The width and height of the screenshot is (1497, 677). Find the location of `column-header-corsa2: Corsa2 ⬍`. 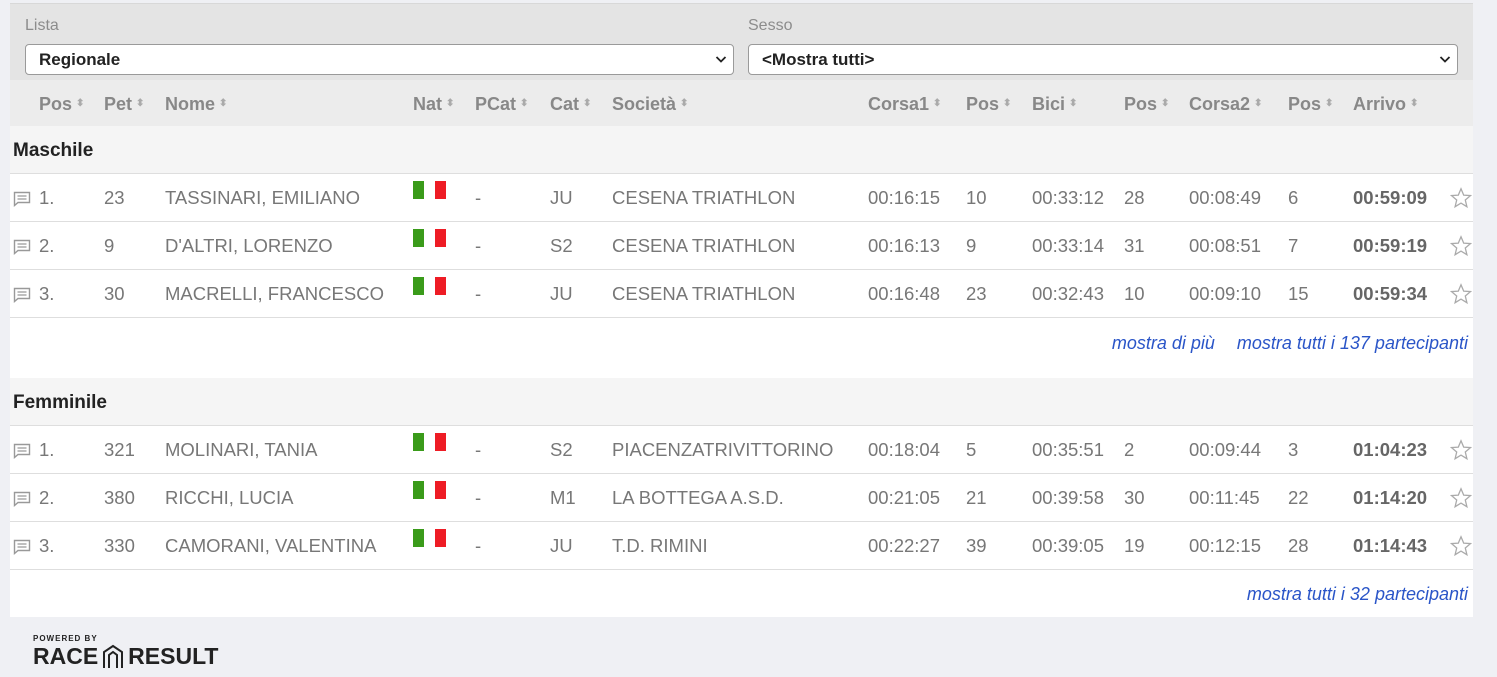

column-header-corsa2: Corsa2 ⬍ is located at coordinates (1225, 104).